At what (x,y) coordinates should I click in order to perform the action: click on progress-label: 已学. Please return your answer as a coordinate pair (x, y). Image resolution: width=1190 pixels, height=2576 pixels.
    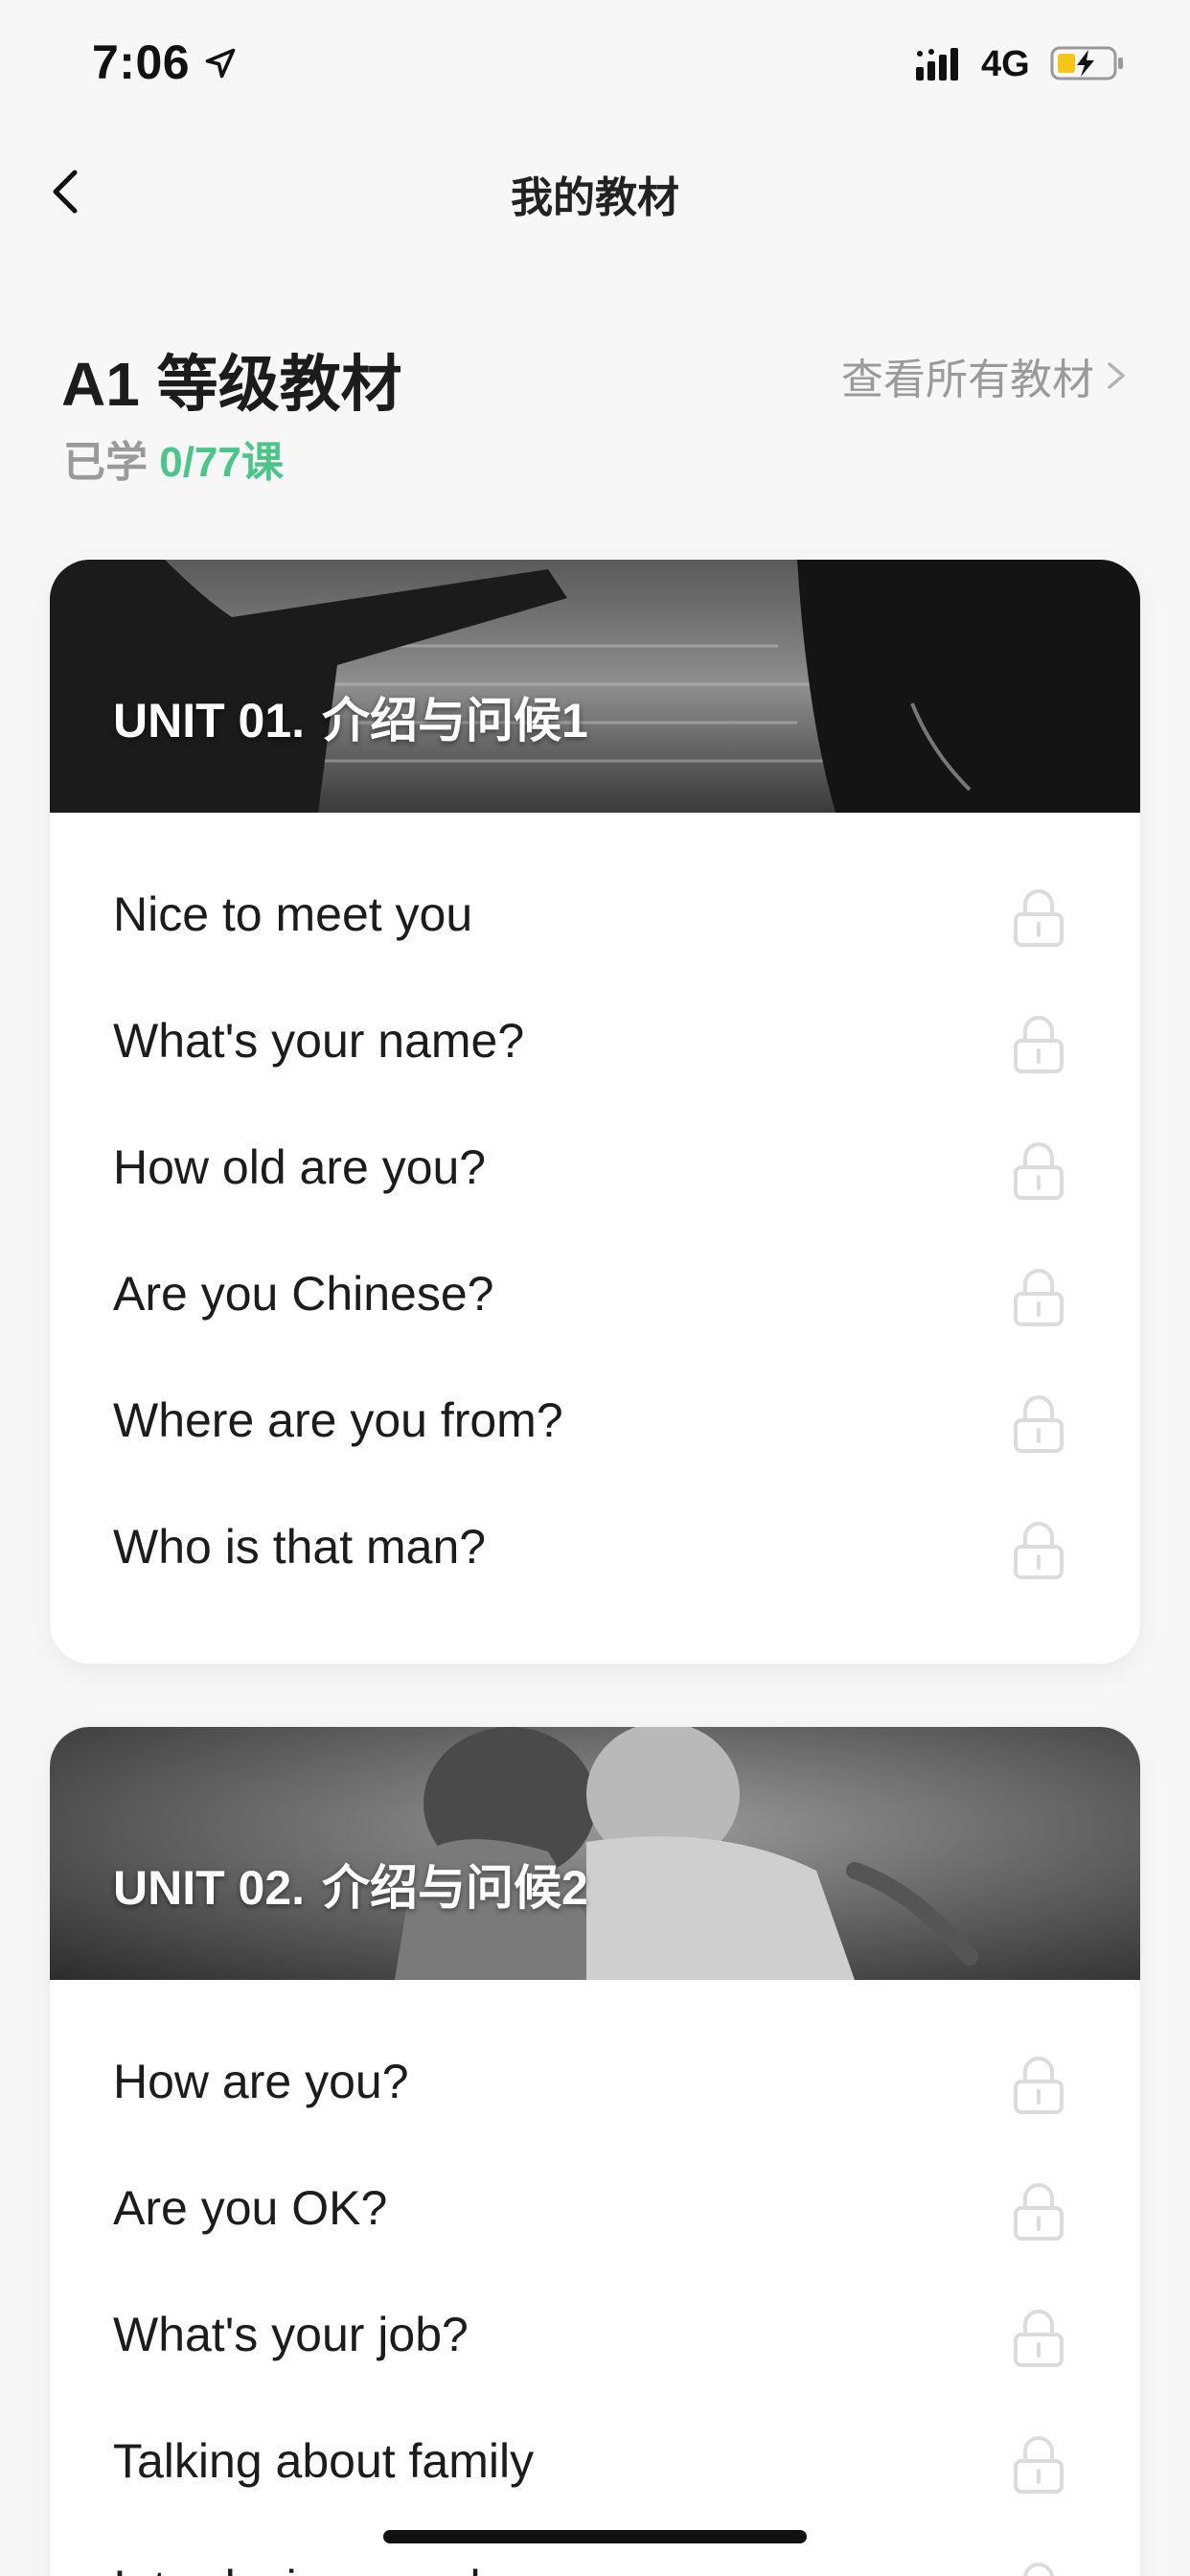
    Looking at the image, I should click on (105, 462).